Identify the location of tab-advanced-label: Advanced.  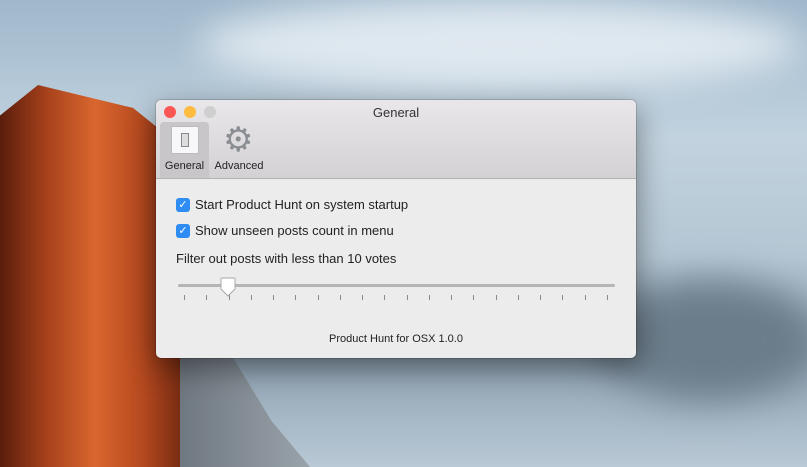
(239, 166).